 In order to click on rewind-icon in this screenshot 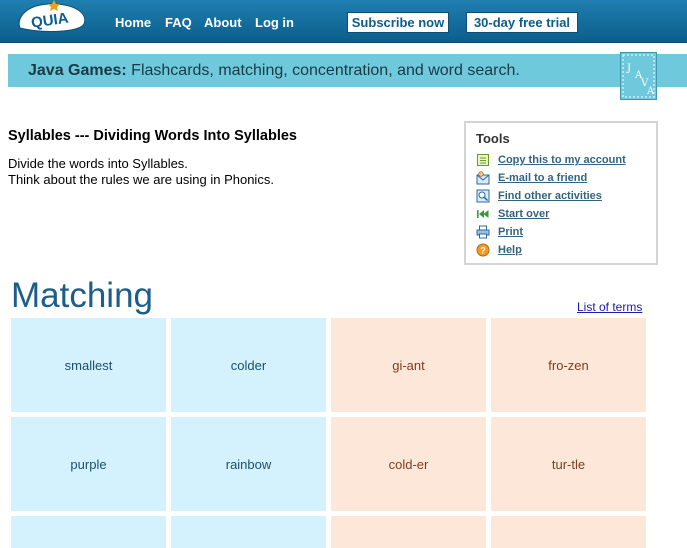, I will do `click(483, 214)`.